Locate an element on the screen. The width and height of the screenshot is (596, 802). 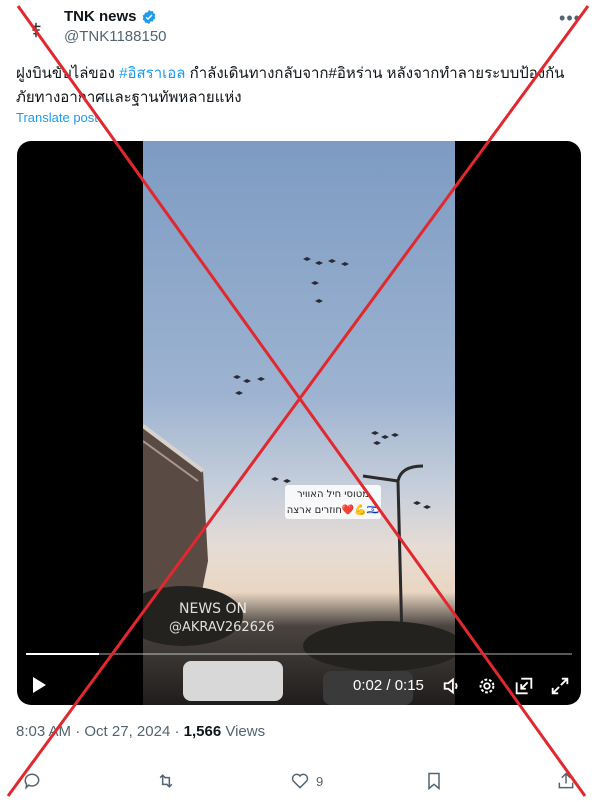
reply-button is located at coordinates (32, 781).